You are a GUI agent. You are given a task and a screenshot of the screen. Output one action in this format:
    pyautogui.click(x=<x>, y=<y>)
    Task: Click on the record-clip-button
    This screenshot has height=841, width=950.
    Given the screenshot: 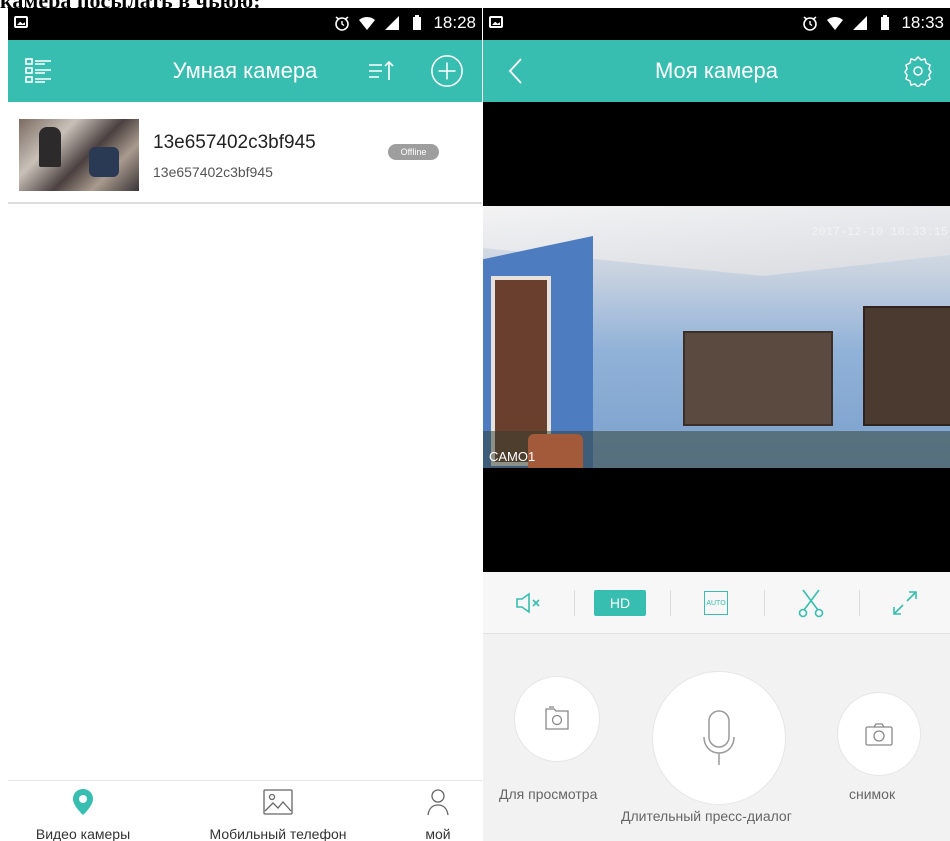 What is the action you would take?
    pyautogui.click(x=811, y=603)
    